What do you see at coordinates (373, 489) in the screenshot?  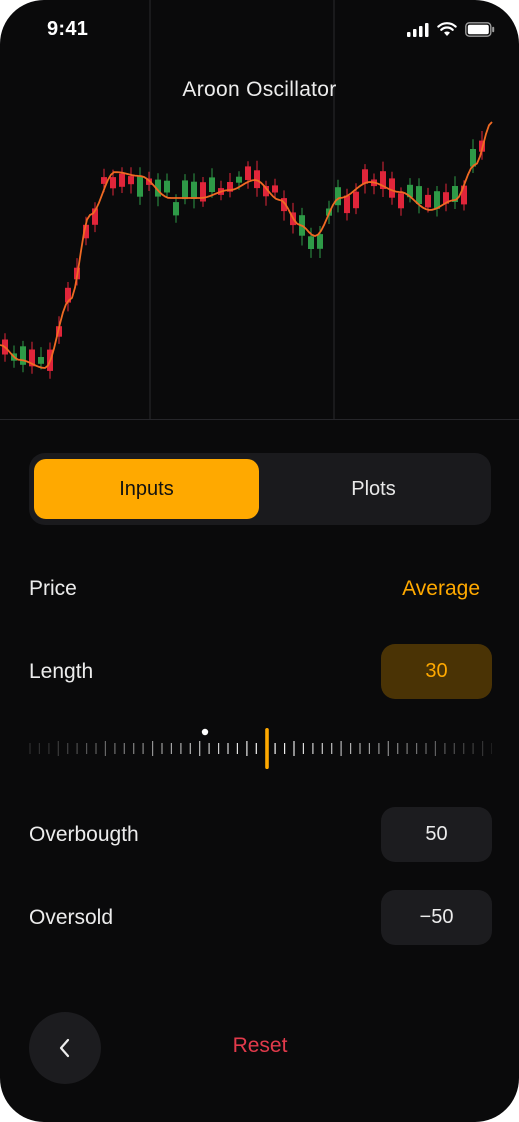 I see `tab-plots: Plots` at bounding box center [373, 489].